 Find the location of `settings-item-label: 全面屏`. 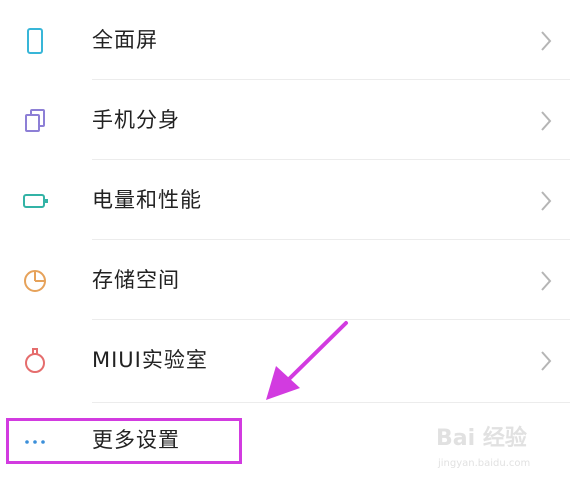

settings-item-label: 全面屏 is located at coordinates (125, 40).